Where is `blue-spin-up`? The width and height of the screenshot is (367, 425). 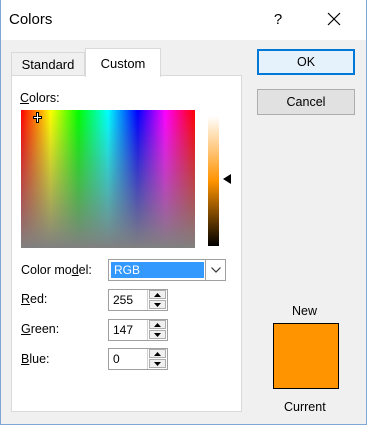
blue-spin-up is located at coordinates (157, 353).